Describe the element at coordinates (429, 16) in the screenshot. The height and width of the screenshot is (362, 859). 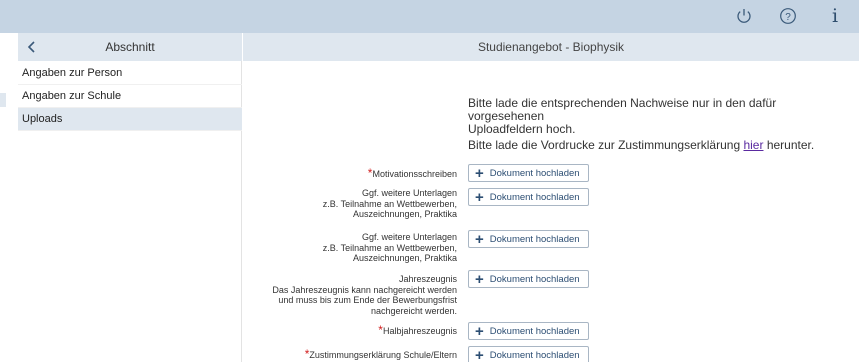
I see `top-bar: ? i` at that location.